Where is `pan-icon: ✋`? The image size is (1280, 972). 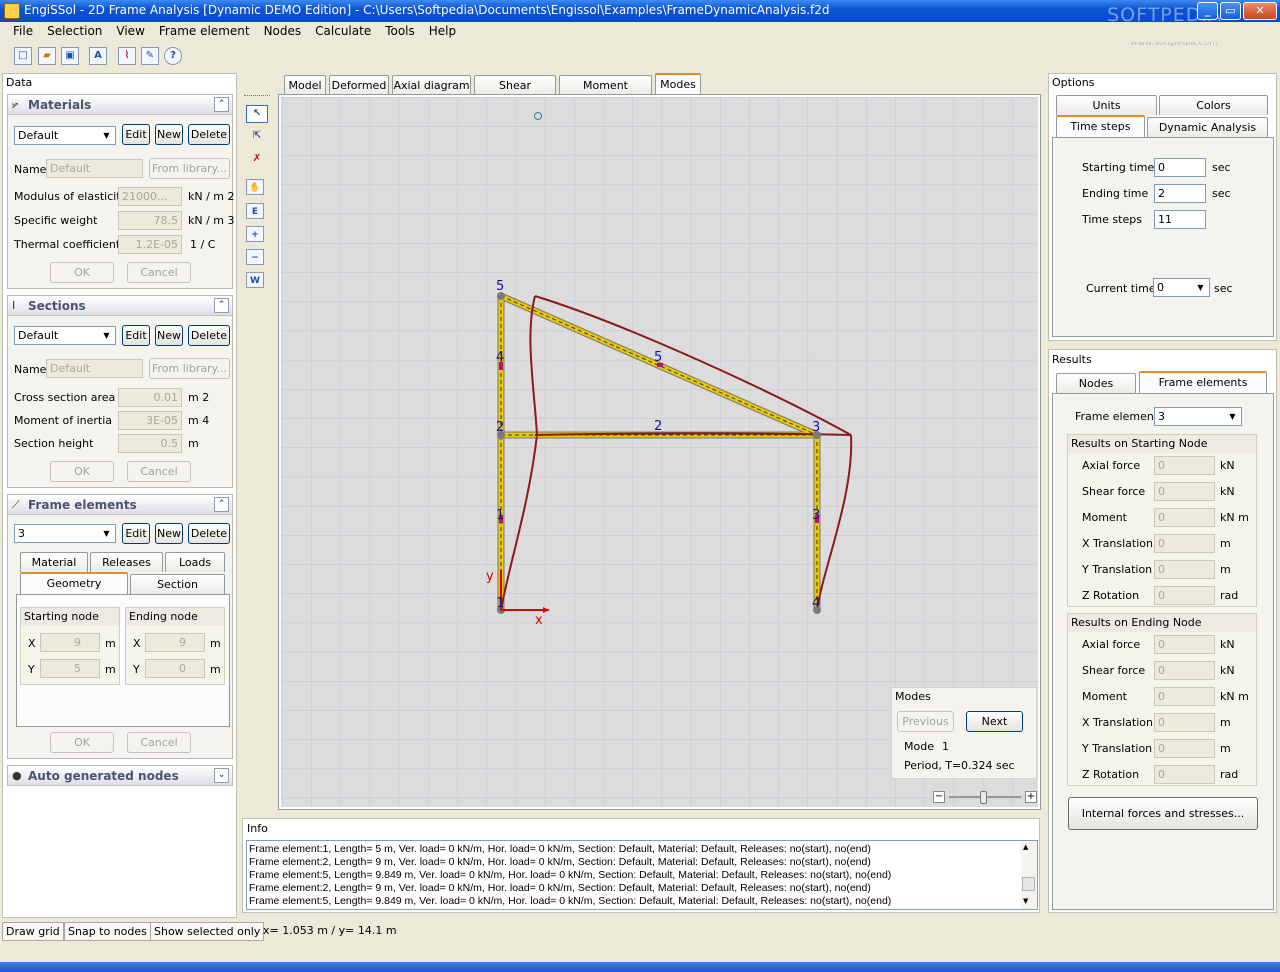 pan-icon: ✋ is located at coordinates (255, 187).